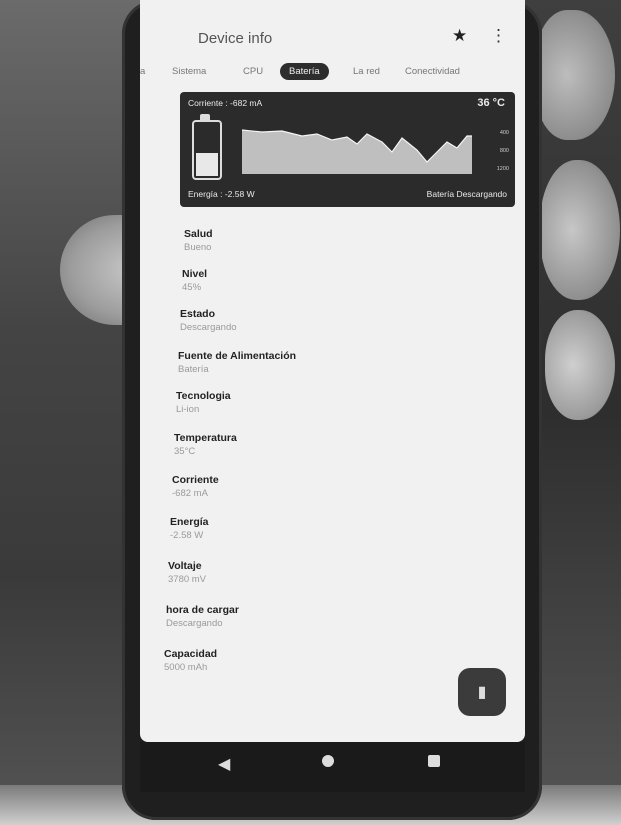 The height and width of the screenshot is (825, 621). Describe the element at coordinates (187, 579) in the screenshot. I see `detail-value: 3780 mV` at that location.